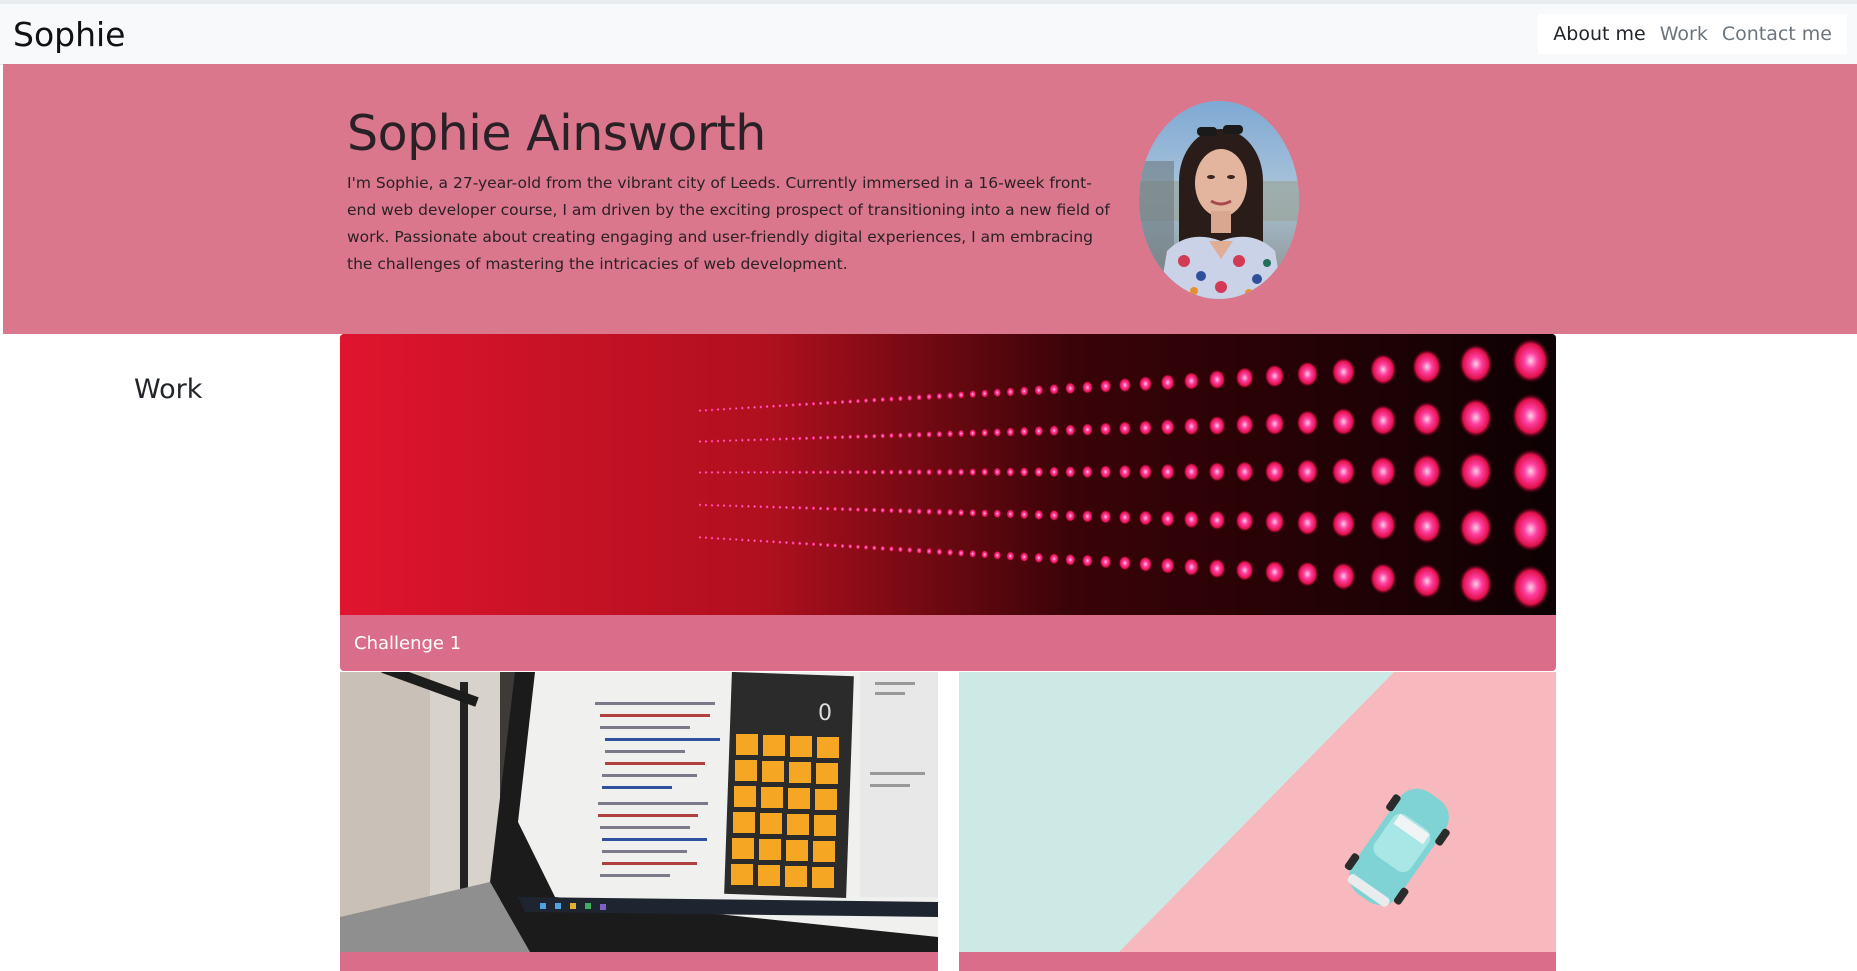 This screenshot has height=971, width=1857. Describe the element at coordinates (168, 389) in the screenshot. I see `work-heading: Work` at that location.